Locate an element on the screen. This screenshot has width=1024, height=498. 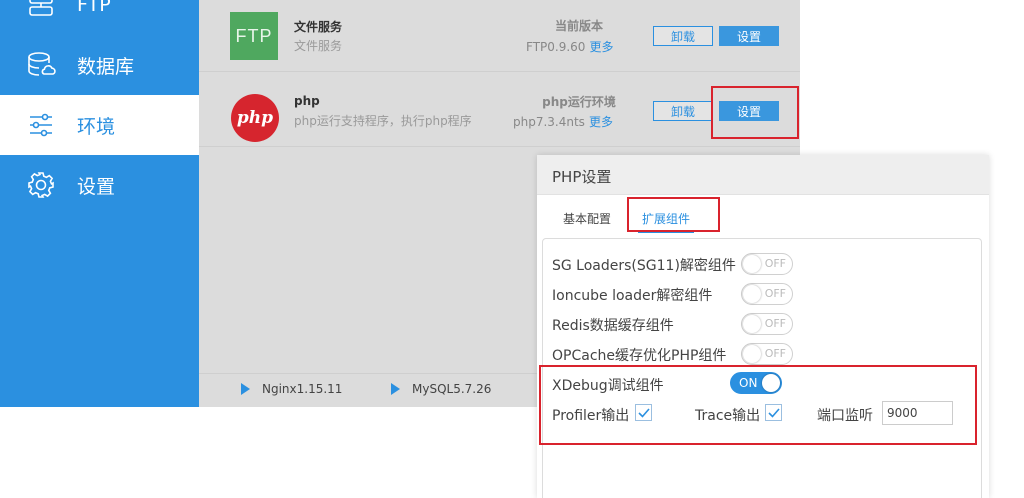
version-value: php7.3.4nts is located at coordinates (549, 122).